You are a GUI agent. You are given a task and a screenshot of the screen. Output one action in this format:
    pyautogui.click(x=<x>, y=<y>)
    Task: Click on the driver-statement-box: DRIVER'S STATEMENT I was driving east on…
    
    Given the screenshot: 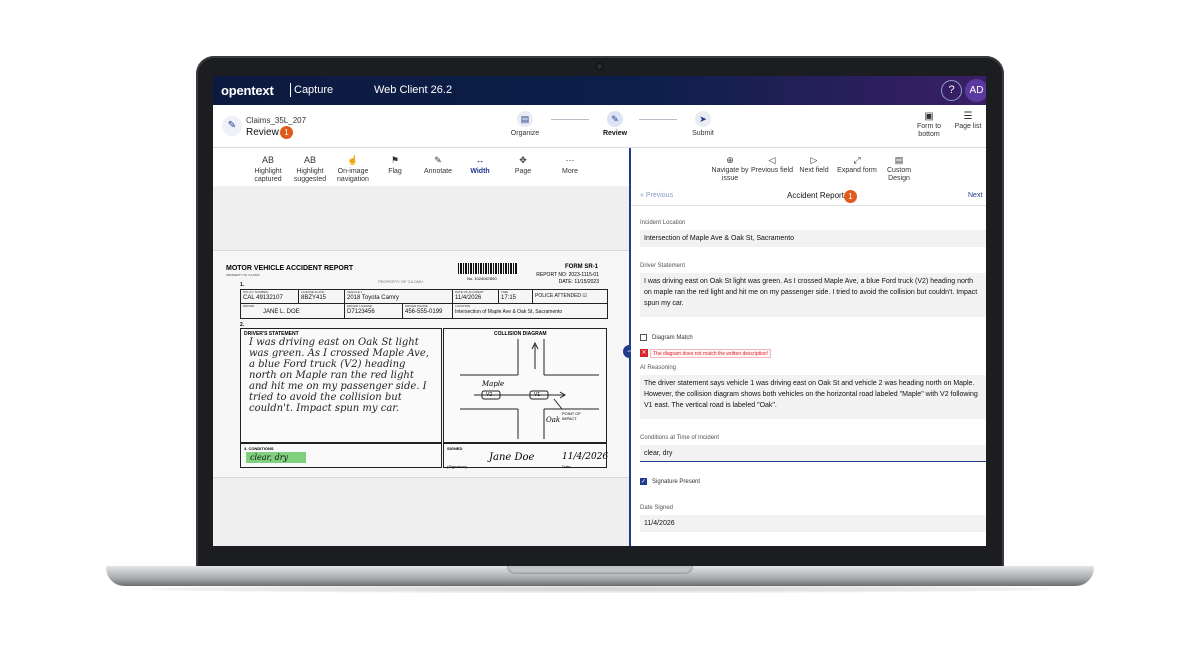 What is the action you would take?
    pyautogui.click(x=341, y=385)
    